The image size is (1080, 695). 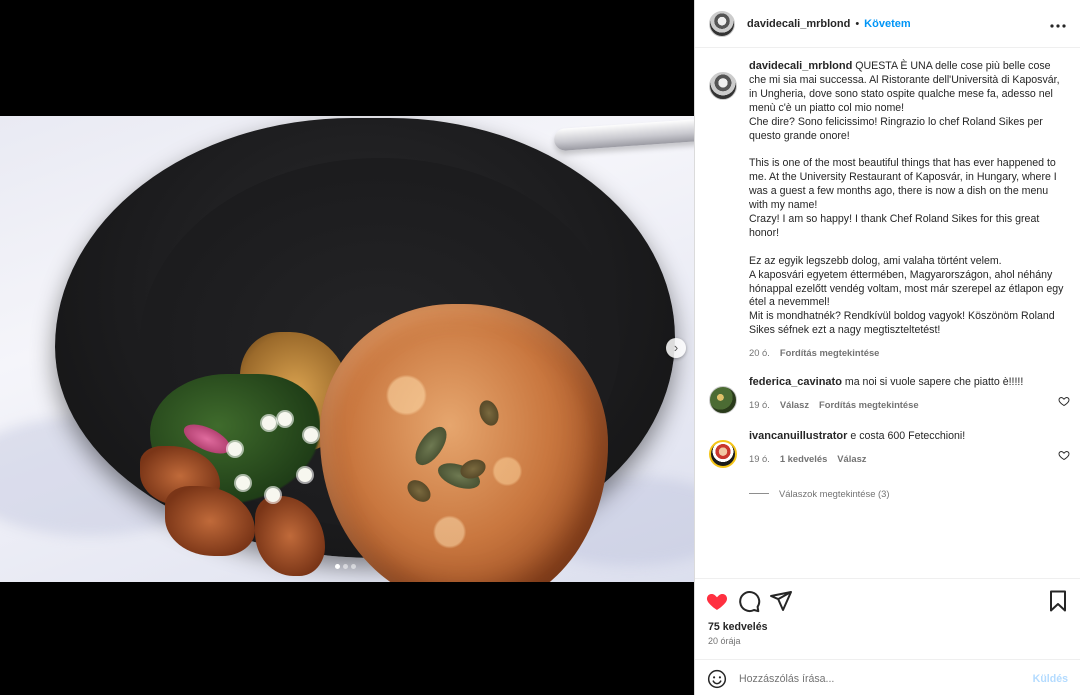 What do you see at coordinates (1050, 679) in the screenshot?
I see `send-comment-button: Küldés` at bounding box center [1050, 679].